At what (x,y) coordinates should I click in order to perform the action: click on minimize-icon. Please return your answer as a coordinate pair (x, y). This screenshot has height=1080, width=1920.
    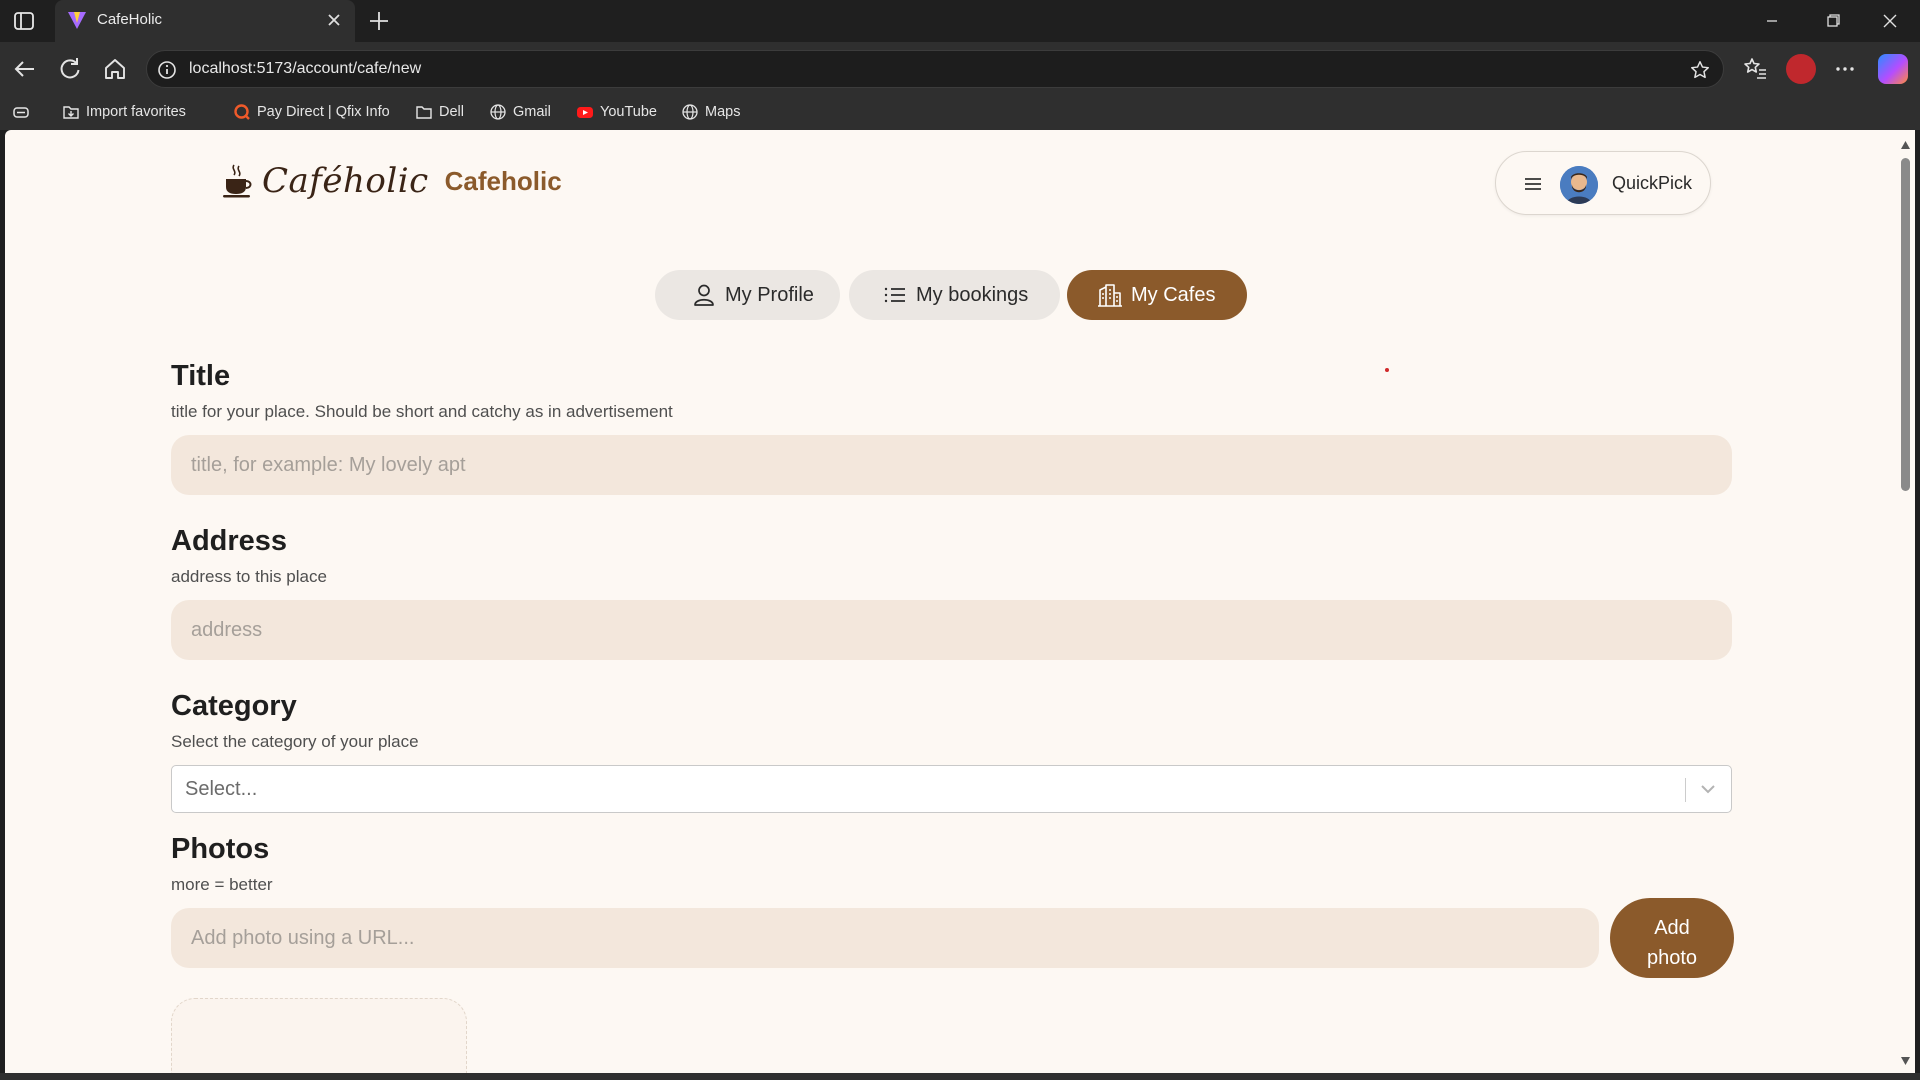
    Looking at the image, I should click on (1772, 21).